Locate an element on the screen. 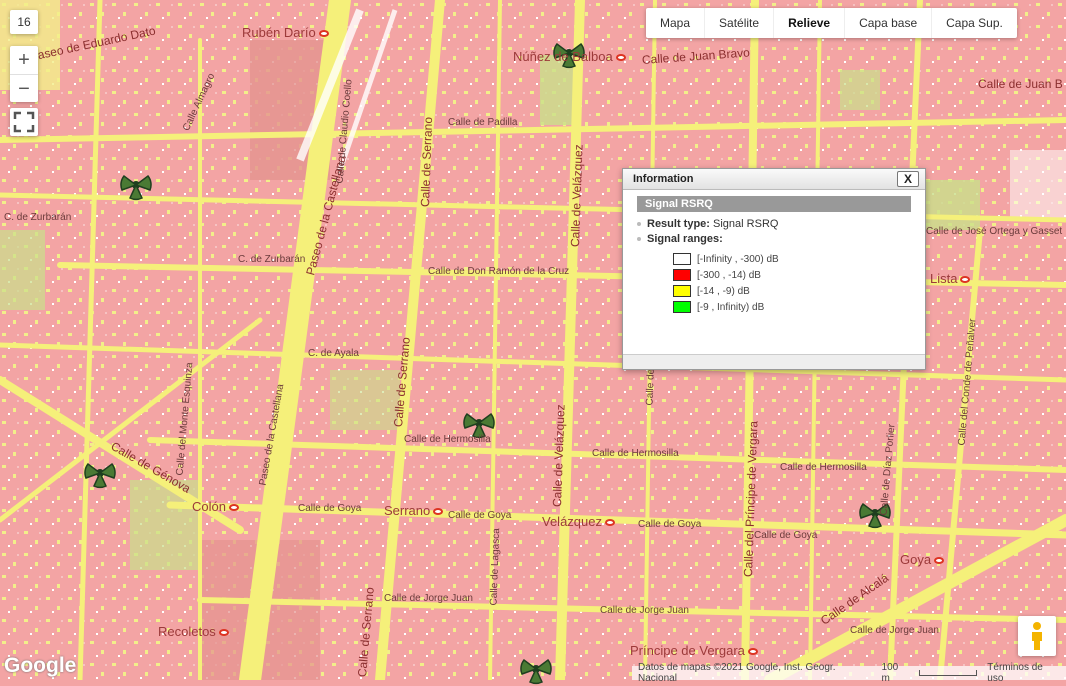 Image resolution: width=1066 pixels, height=686 pixels. label-colon: Colón is located at coordinates (215, 506).